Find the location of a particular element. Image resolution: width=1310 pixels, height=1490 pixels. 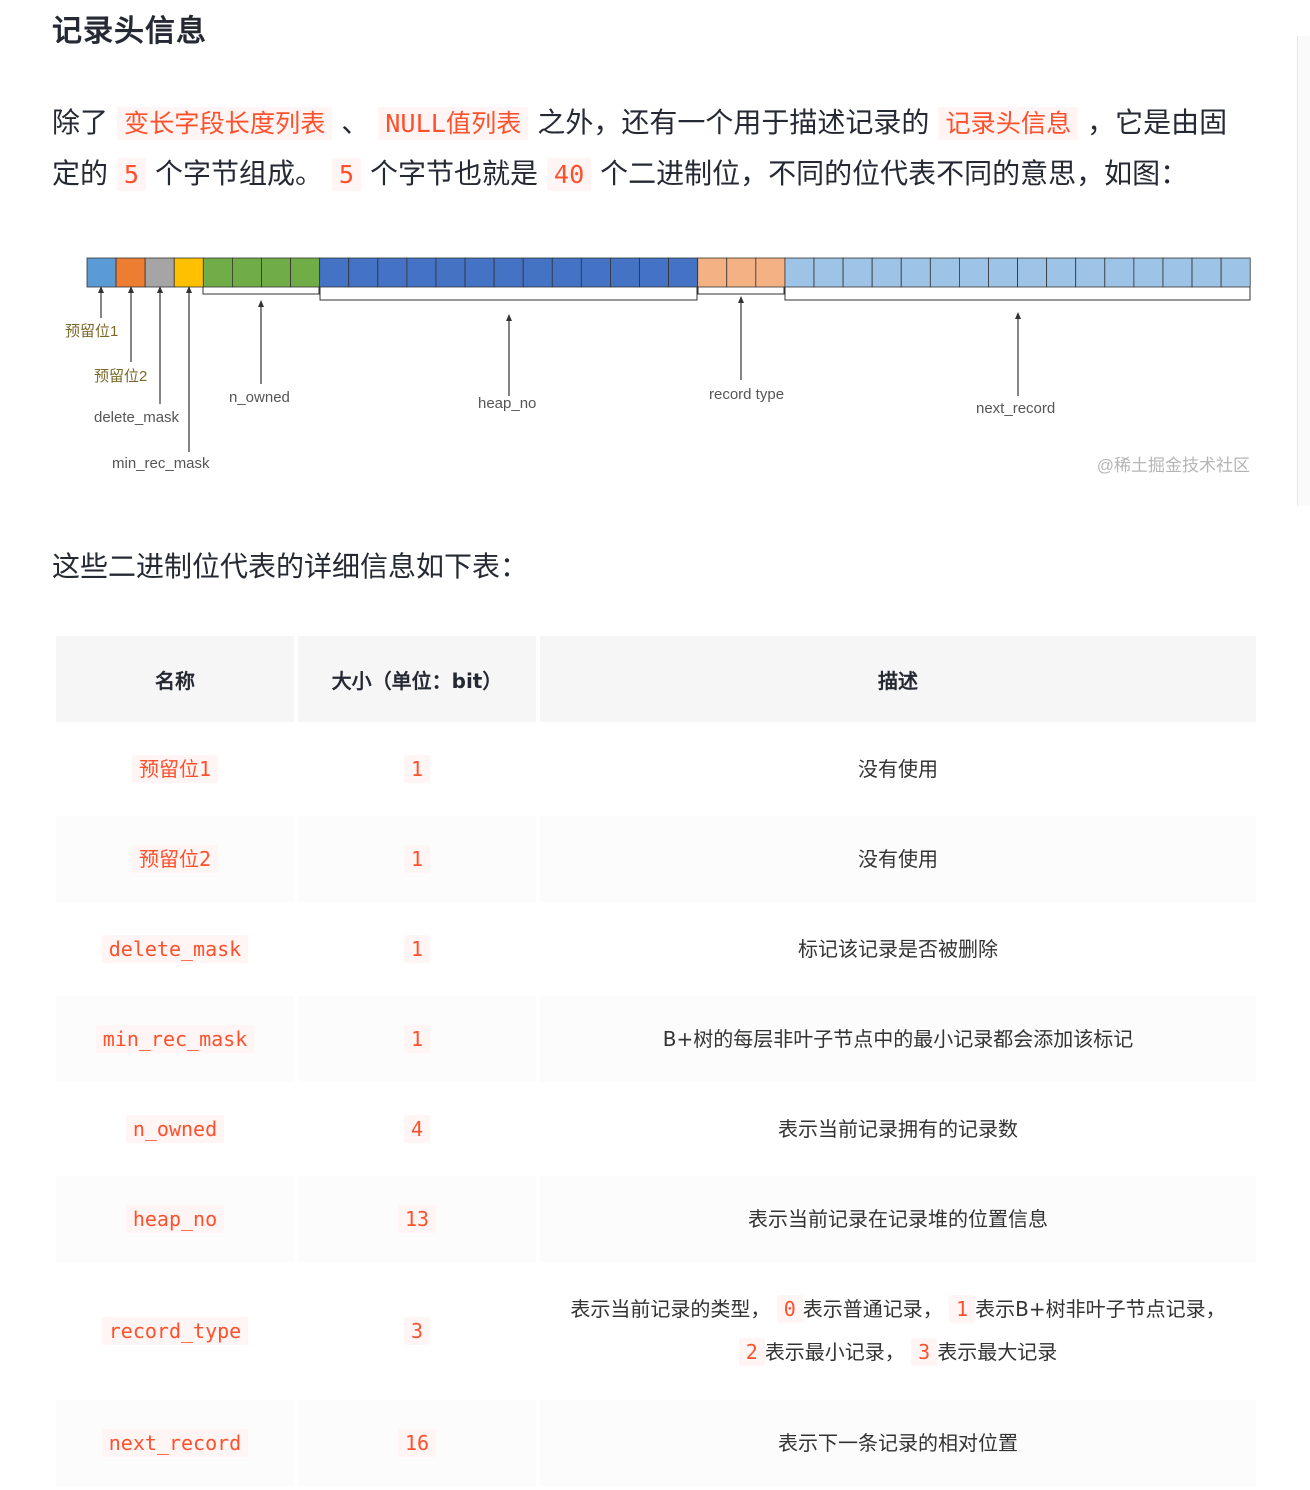

name-code: min_rec_mask is located at coordinates (175, 1038).